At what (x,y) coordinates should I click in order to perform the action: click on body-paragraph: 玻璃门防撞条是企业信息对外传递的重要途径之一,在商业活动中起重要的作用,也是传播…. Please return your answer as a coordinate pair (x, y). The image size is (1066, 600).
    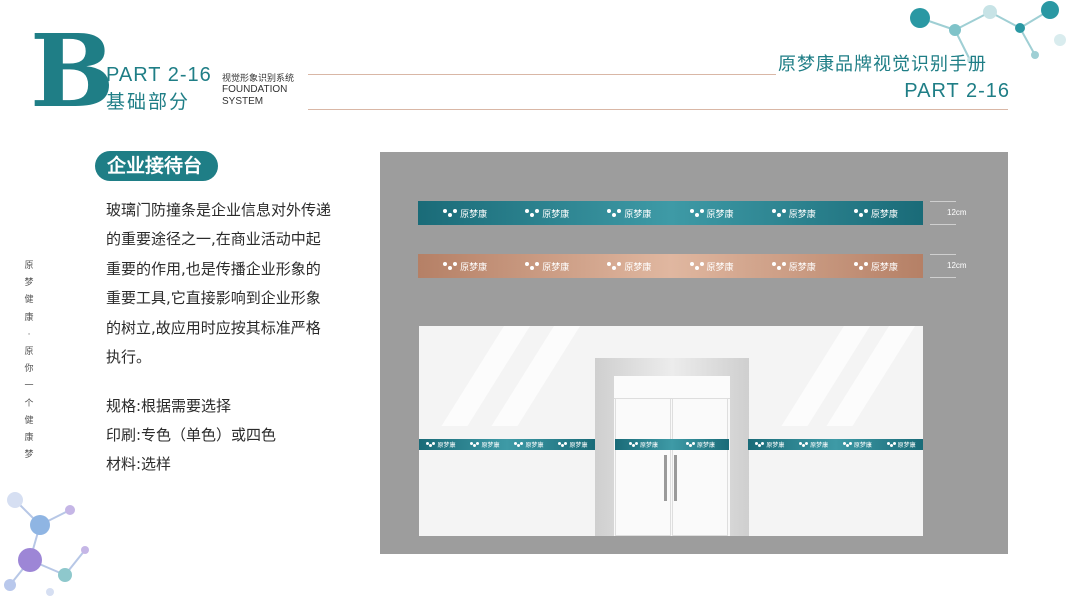
    Looking at the image, I should click on (219, 284).